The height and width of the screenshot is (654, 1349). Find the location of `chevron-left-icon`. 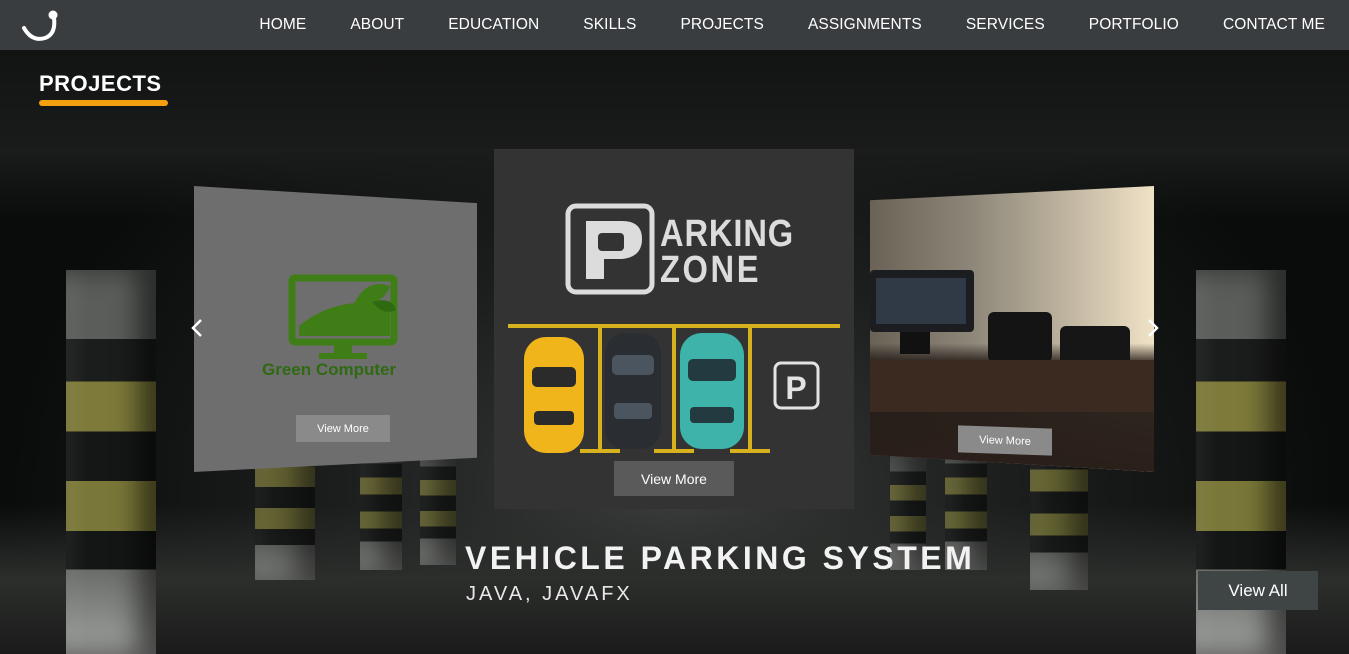

chevron-left-icon is located at coordinates (198, 328).